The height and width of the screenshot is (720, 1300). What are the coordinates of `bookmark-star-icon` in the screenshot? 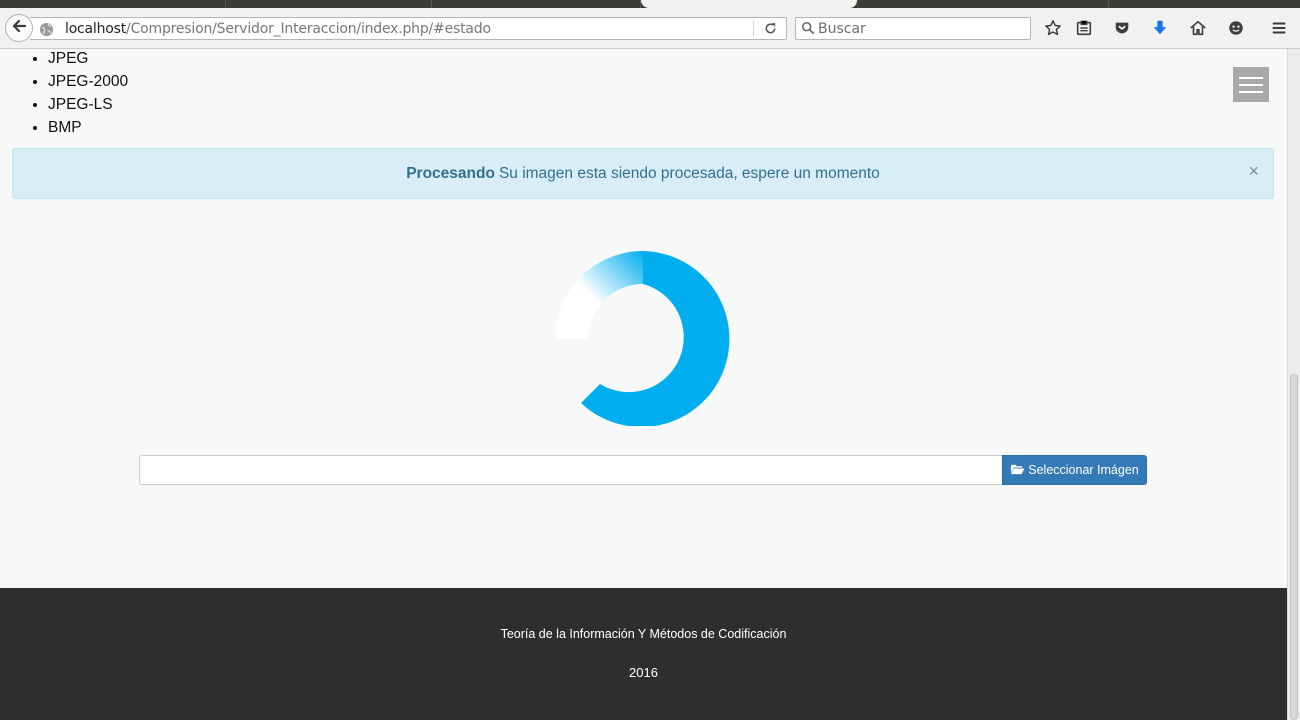 It's located at (1053, 28).